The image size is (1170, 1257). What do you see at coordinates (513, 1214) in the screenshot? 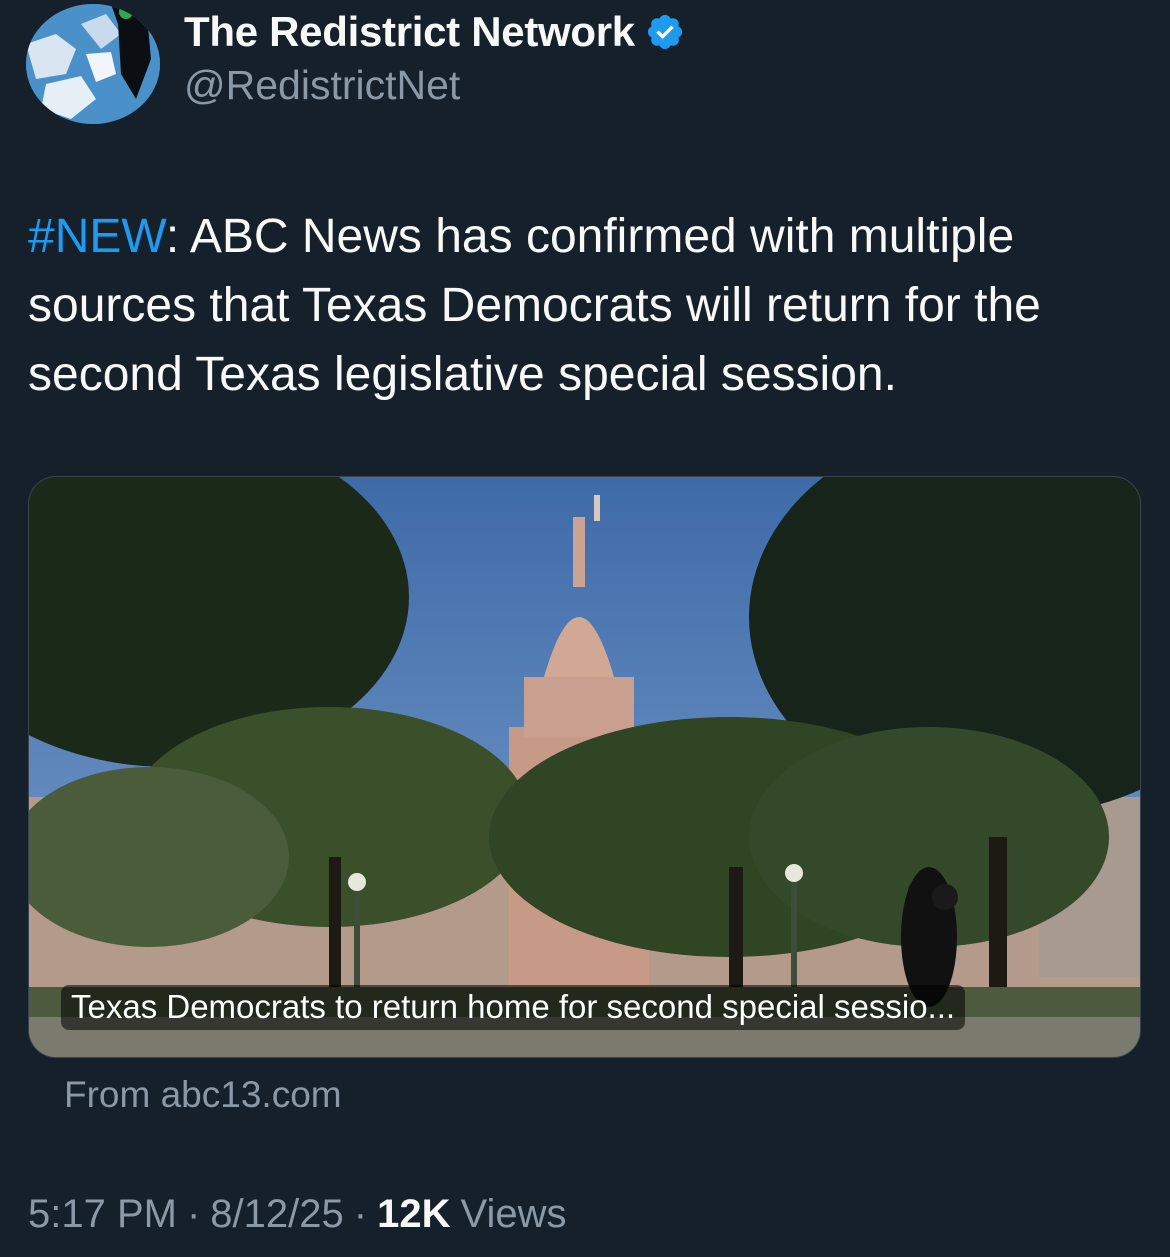
I see `views-label: Views` at bounding box center [513, 1214].